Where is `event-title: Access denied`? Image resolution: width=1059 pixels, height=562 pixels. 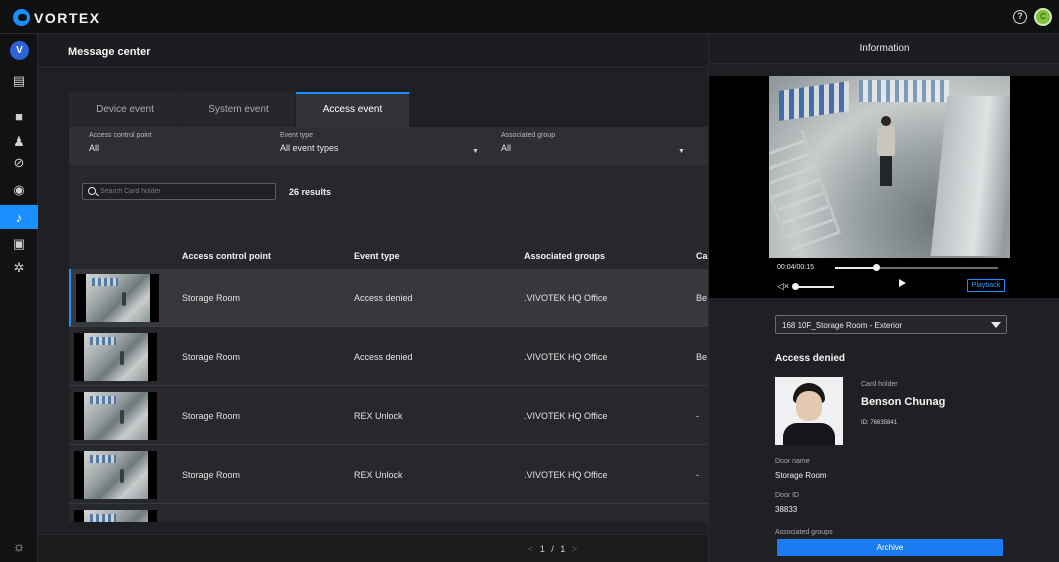
event-title: Access denied is located at coordinates (810, 358).